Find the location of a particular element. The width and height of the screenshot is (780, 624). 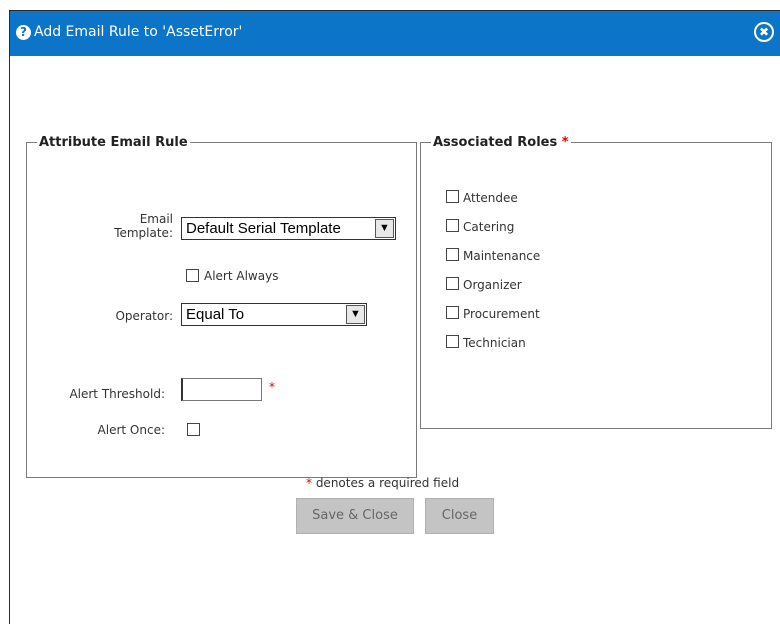

email-template-select: Default Serial Template ▼ is located at coordinates (288, 228).